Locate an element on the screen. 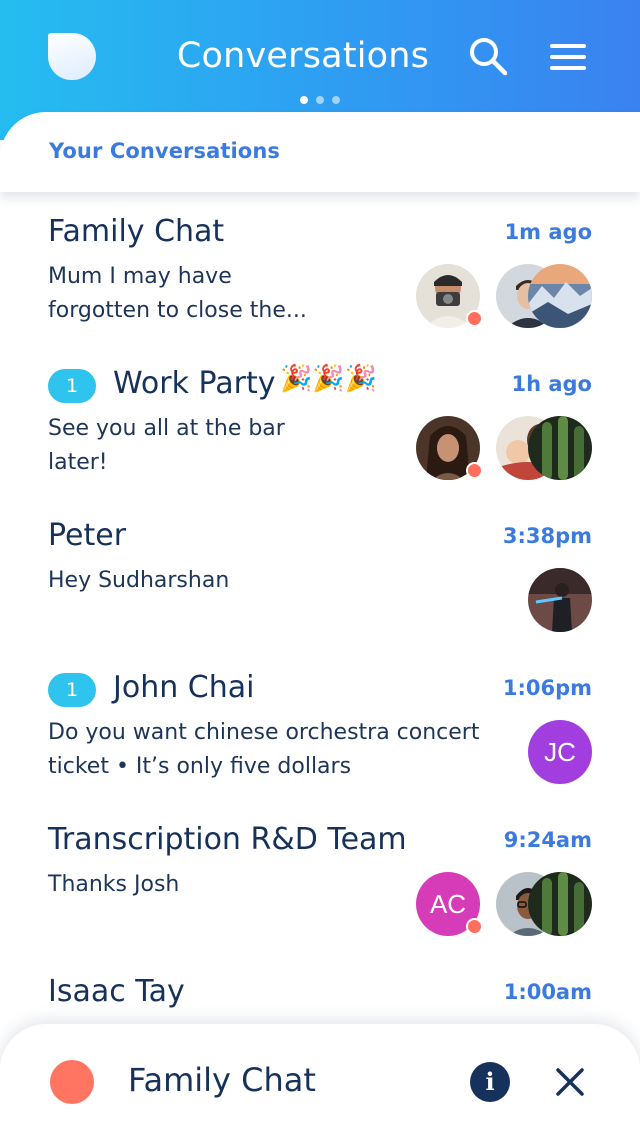  close-icon is located at coordinates (570, 1082).